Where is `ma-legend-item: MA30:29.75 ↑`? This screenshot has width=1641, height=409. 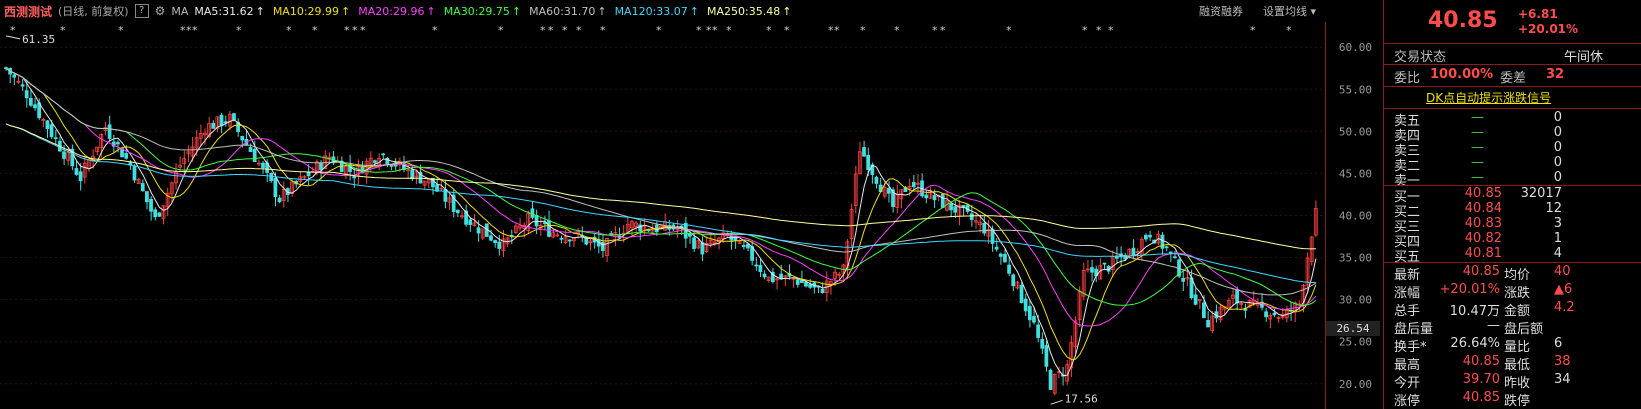 ma-legend-item: MA30:29.75 ↑ is located at coordinates (482, 11).